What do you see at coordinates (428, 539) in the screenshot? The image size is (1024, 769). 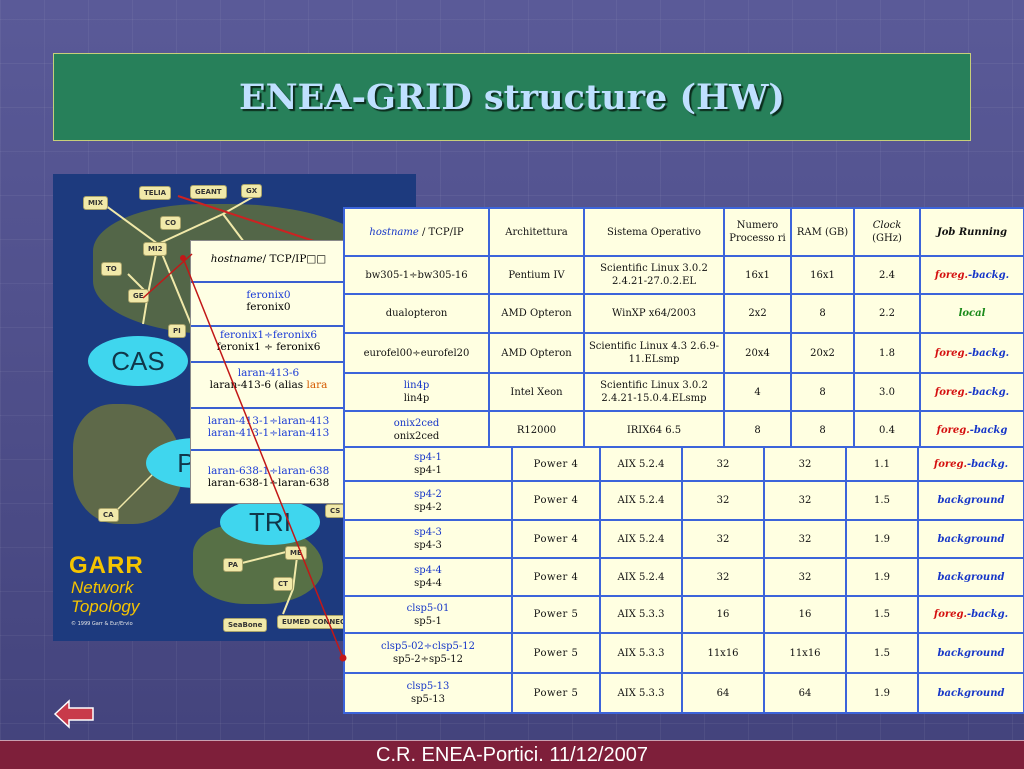 I see `cell-hostname: sp4-3 sp4-3` at bounding box center [428, 539].